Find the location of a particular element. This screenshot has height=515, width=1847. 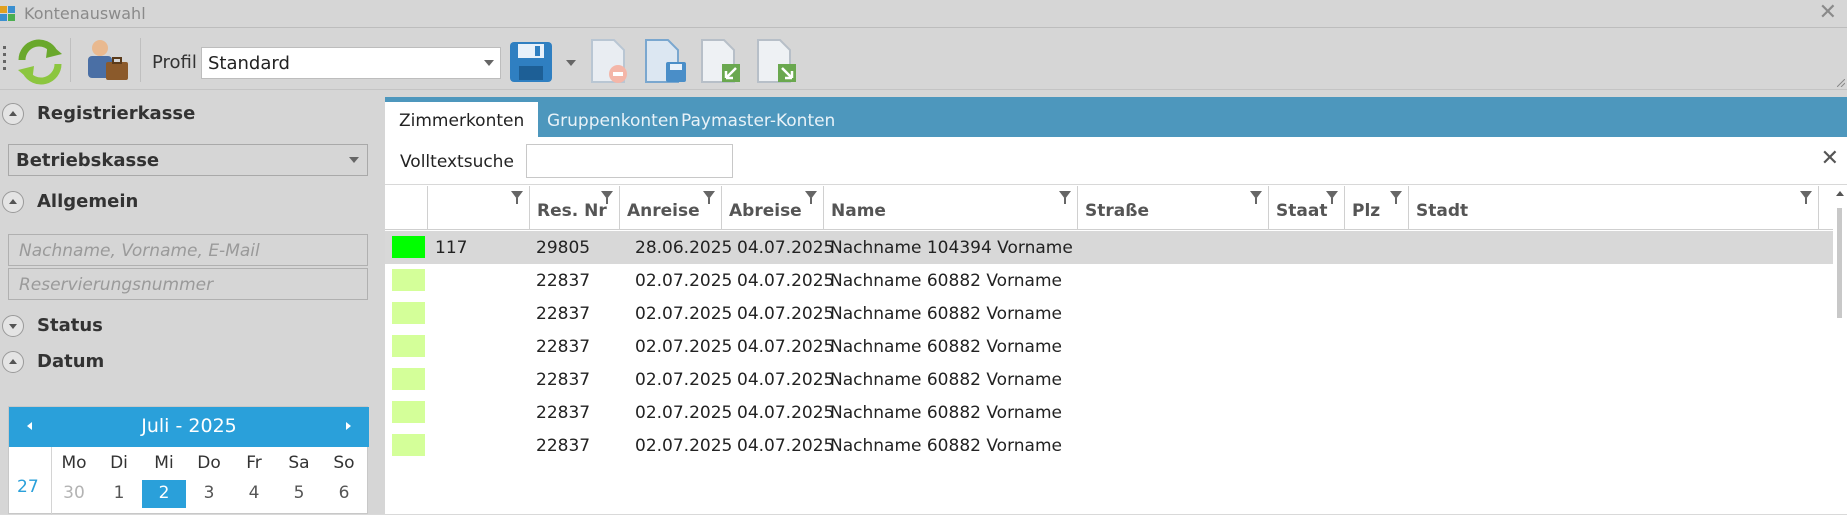

weekday-label: Fr is located at coordinates (254, 463).